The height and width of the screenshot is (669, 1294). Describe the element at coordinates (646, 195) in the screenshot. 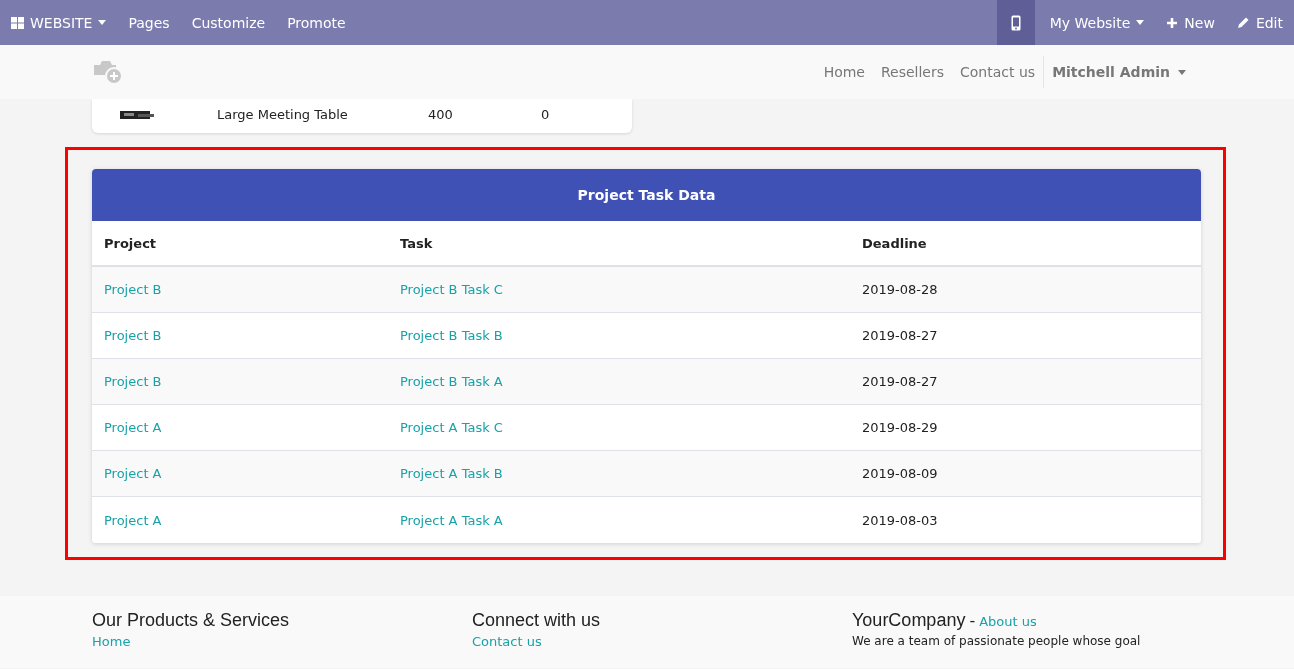

I see `table-title: Project Task Data` at that location.